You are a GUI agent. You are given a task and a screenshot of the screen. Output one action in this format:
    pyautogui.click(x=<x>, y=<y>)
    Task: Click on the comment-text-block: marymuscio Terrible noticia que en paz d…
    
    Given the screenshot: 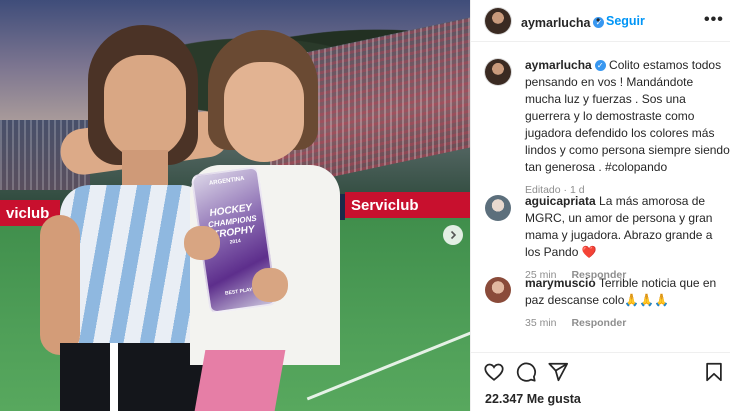 What is the action you would take?
    pyautogui.click(x=627, y=303)
    